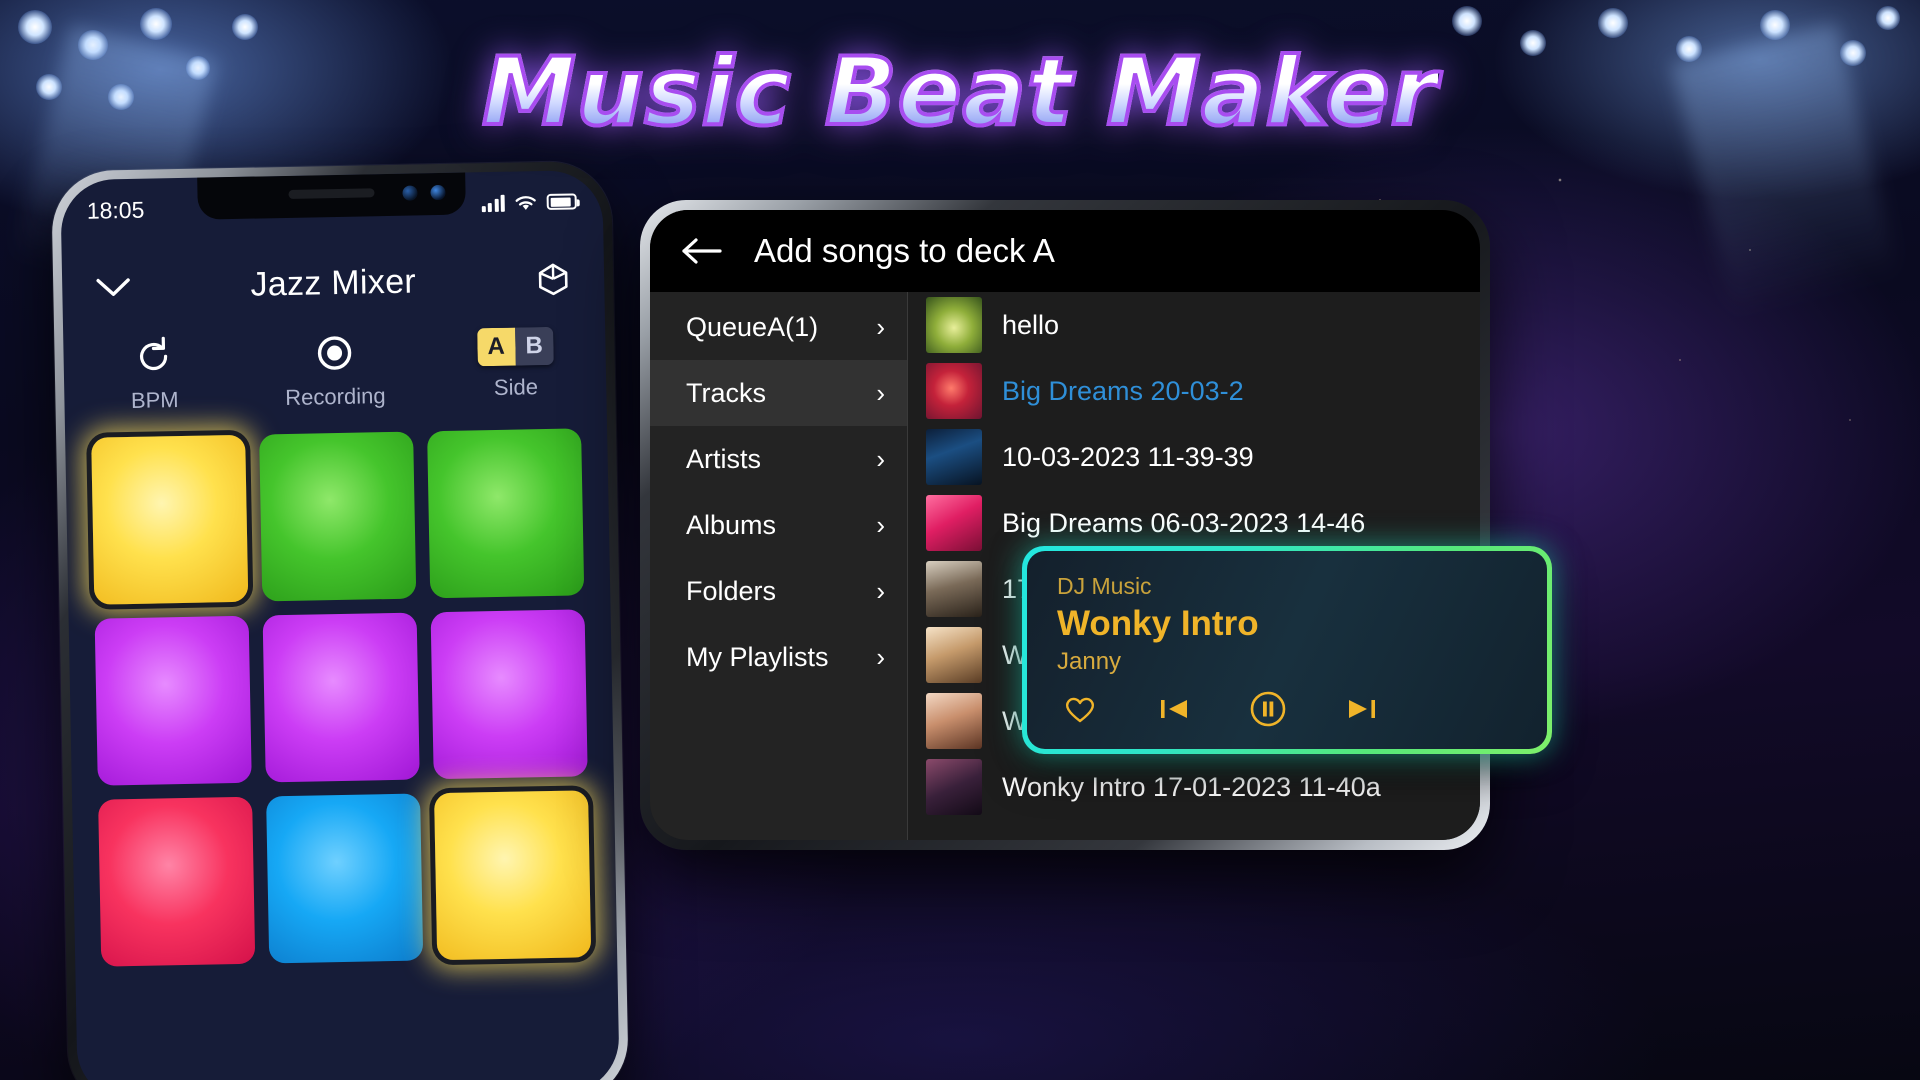  I want to click on side-toggle-button: A B Side, so click(515, 364).